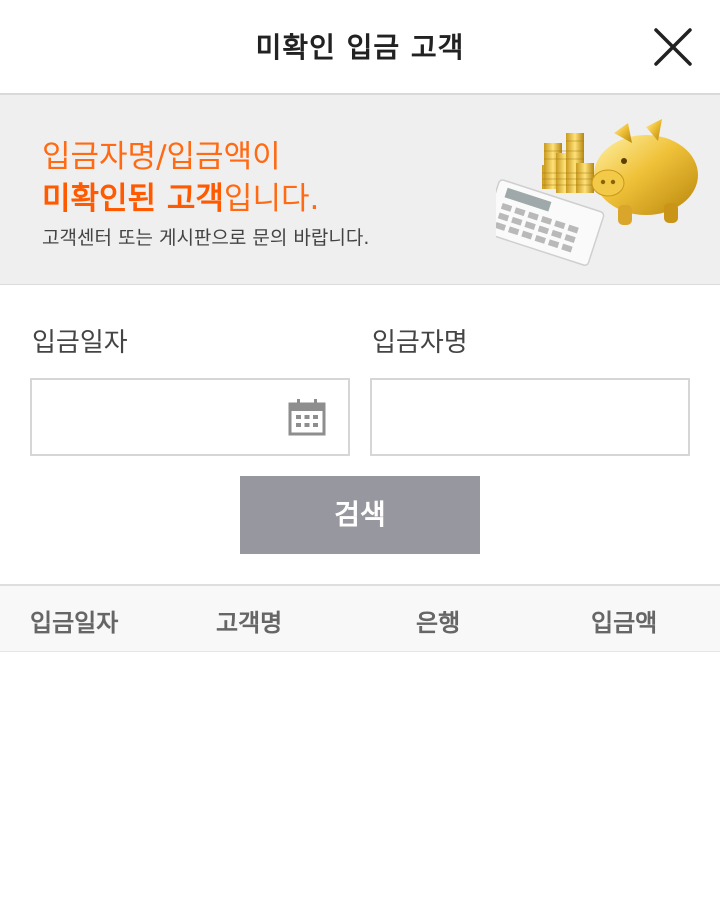  Describe the element at coordinates (190, 417) in the screenshot. I see `deposit-date-field` at that location.